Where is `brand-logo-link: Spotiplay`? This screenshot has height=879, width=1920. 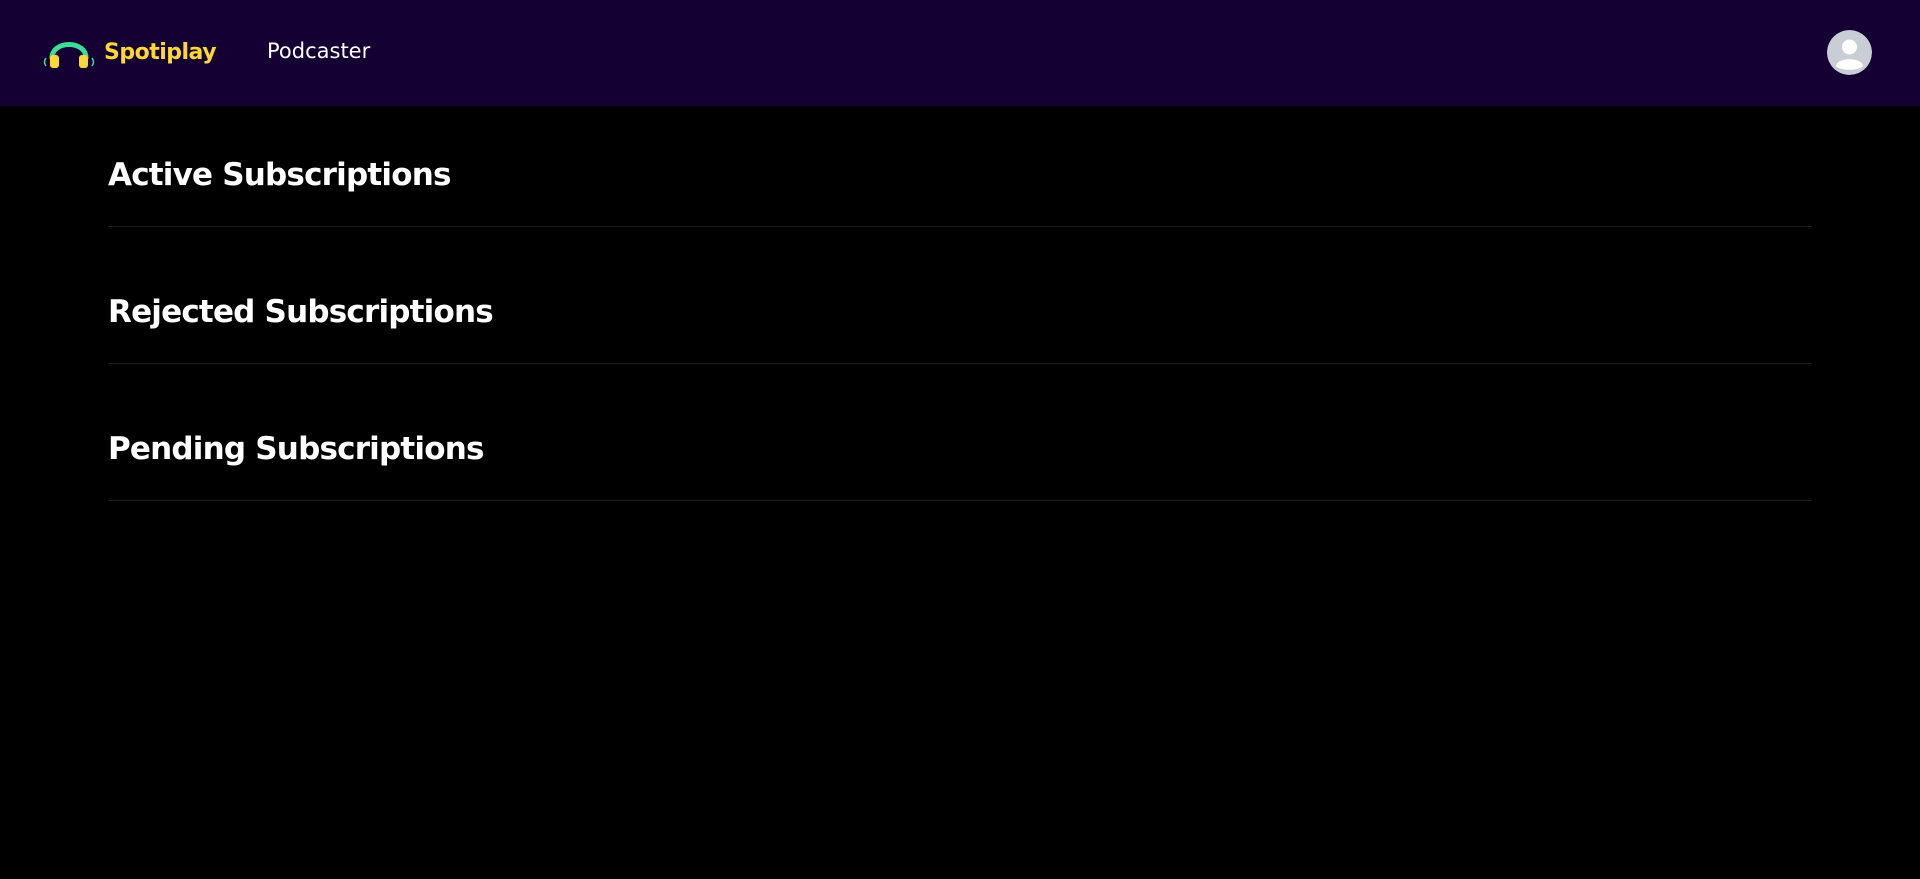
brand-logo-link: Spotiplay is located at coordinates (128, 52).